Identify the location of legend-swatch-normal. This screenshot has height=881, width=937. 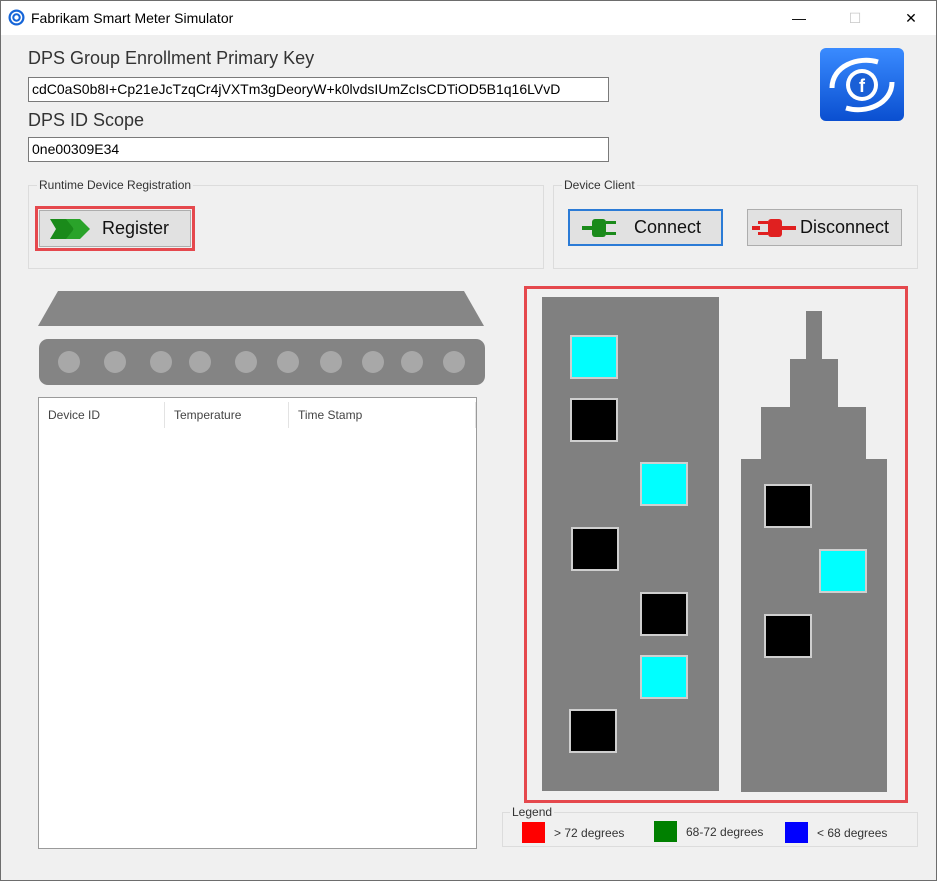
(665, 831).